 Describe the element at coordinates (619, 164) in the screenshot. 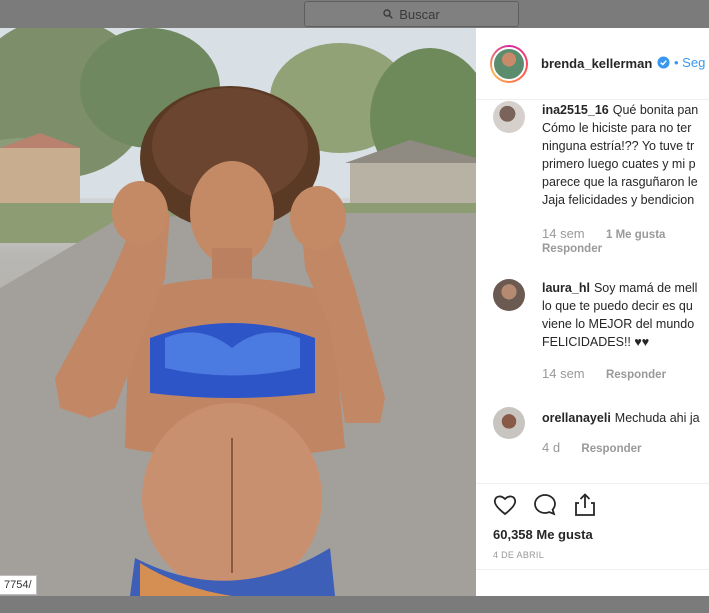

I see `comment-line: primero luego cuates y mi p` at that location.